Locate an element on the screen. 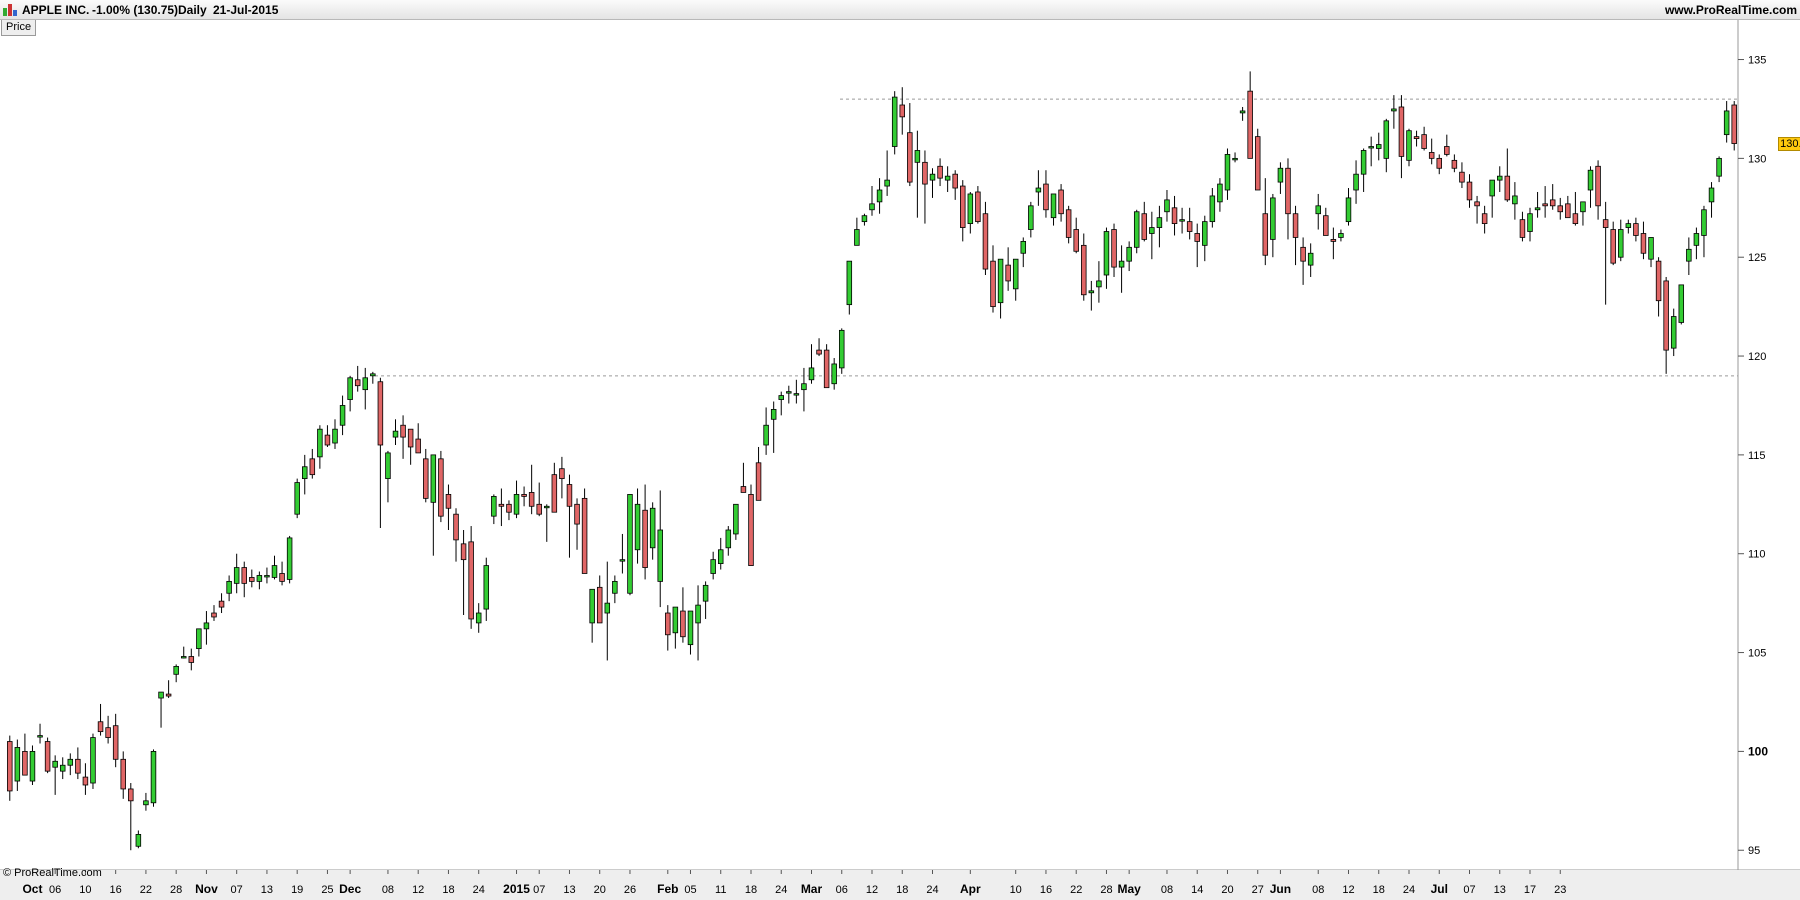 This screenshot has width=1800, height=900. site-url-link: www.ProRealTime.com is located at coordinates (1731, 10).